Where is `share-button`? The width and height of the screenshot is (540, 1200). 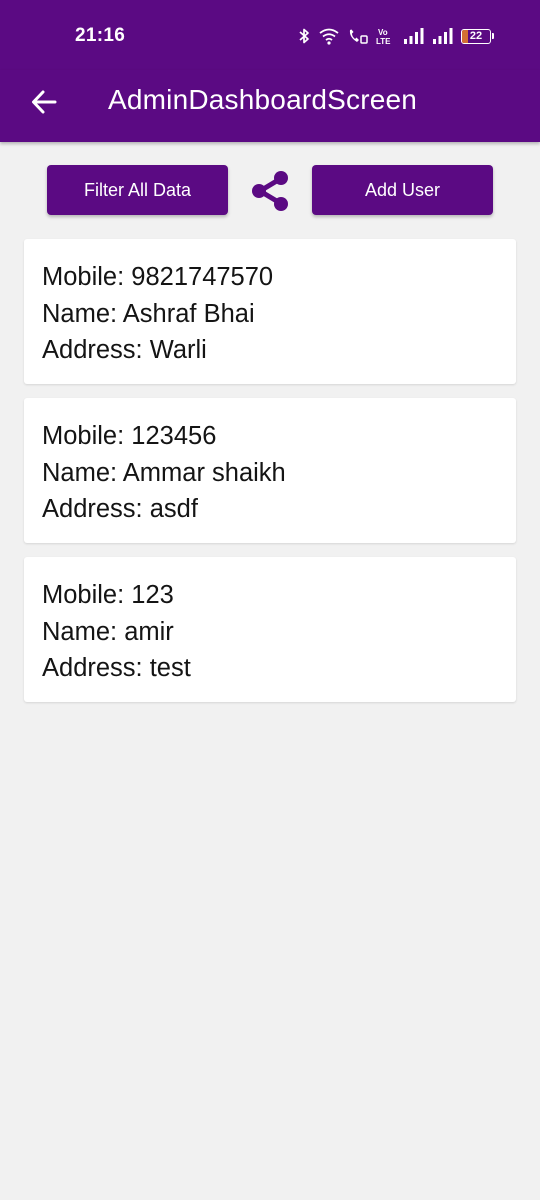 share-button is located at coordinates (271, 191).